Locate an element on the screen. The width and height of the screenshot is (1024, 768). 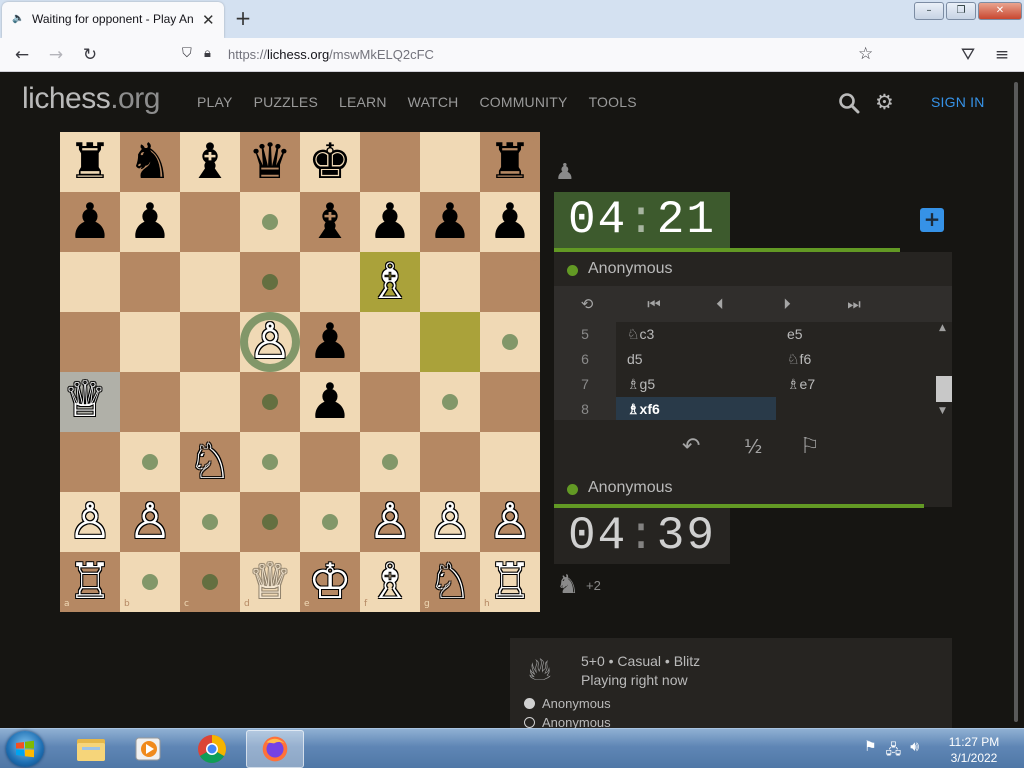
white-bishop-f1: ♗ is located at coordinates (390, 582).